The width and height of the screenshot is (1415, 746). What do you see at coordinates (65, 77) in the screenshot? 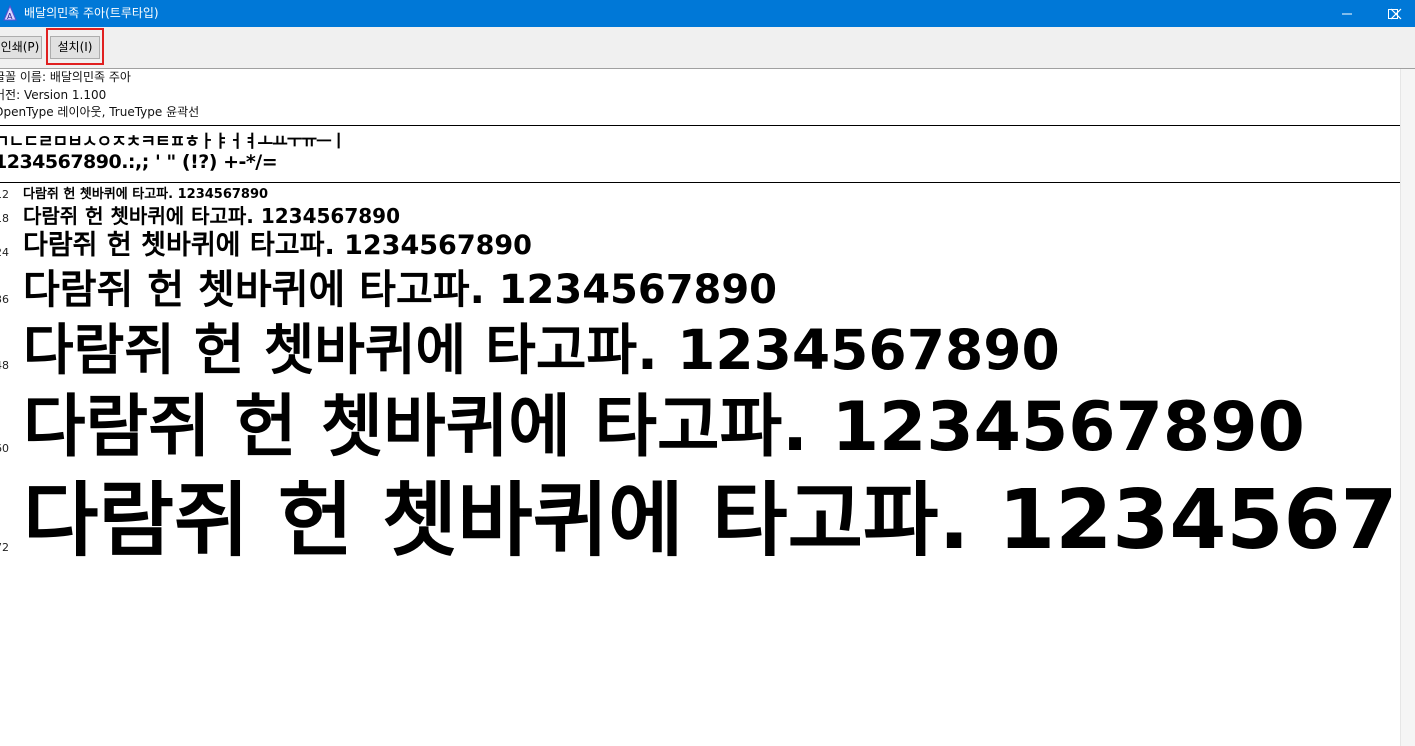
I see `font-name-line: 글꼴 이름: 배달의민족 주아` at bounding box center [65, 77].